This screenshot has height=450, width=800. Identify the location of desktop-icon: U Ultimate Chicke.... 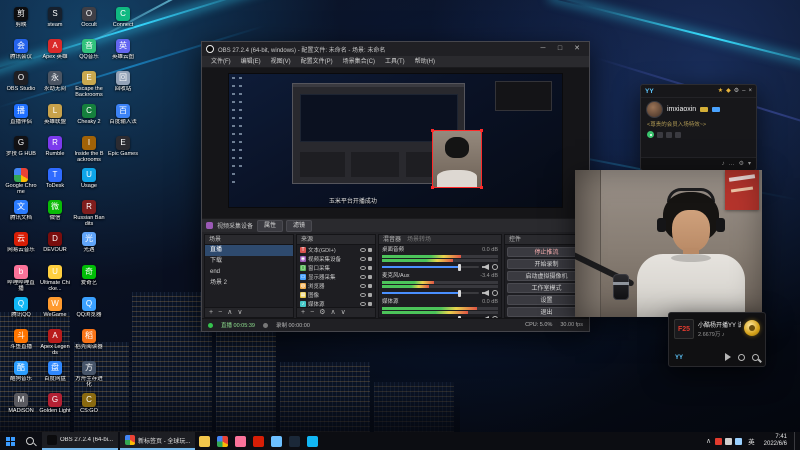
(55, 280).